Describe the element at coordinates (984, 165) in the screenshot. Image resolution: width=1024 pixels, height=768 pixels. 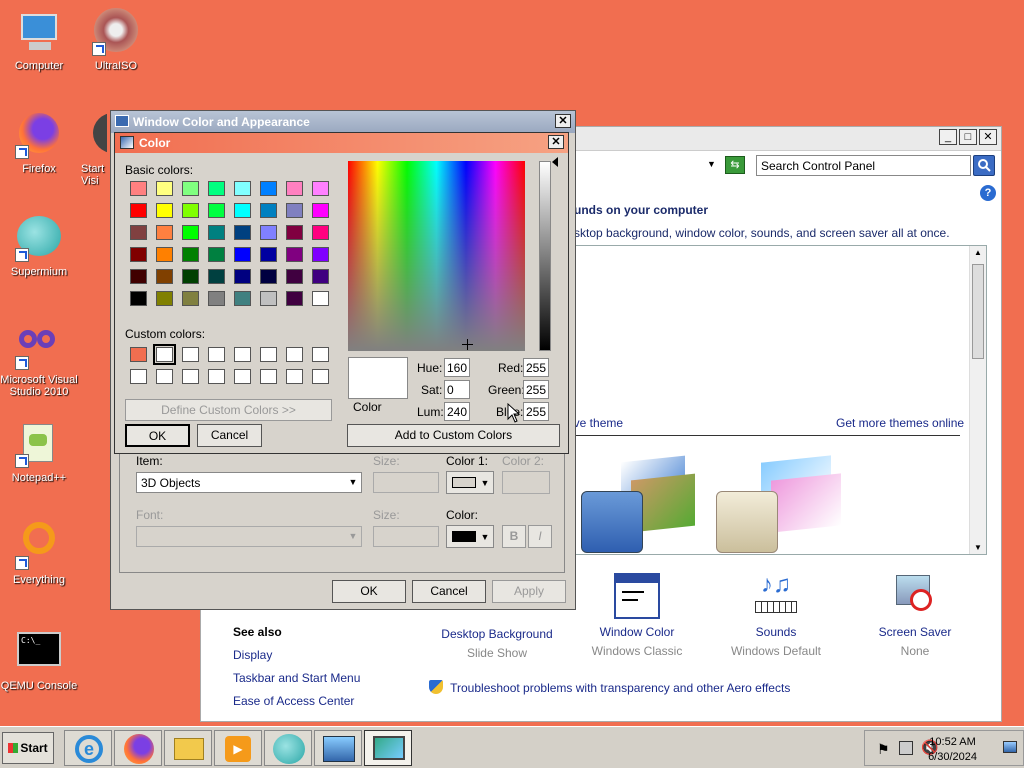
I see `search-icon` at that location.